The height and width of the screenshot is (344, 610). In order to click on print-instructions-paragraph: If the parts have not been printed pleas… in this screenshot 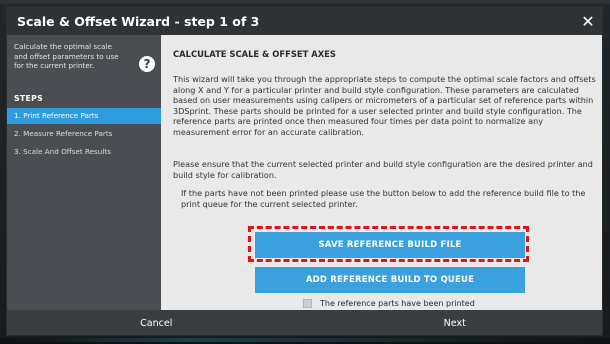, I will do `click(383, 198)`.